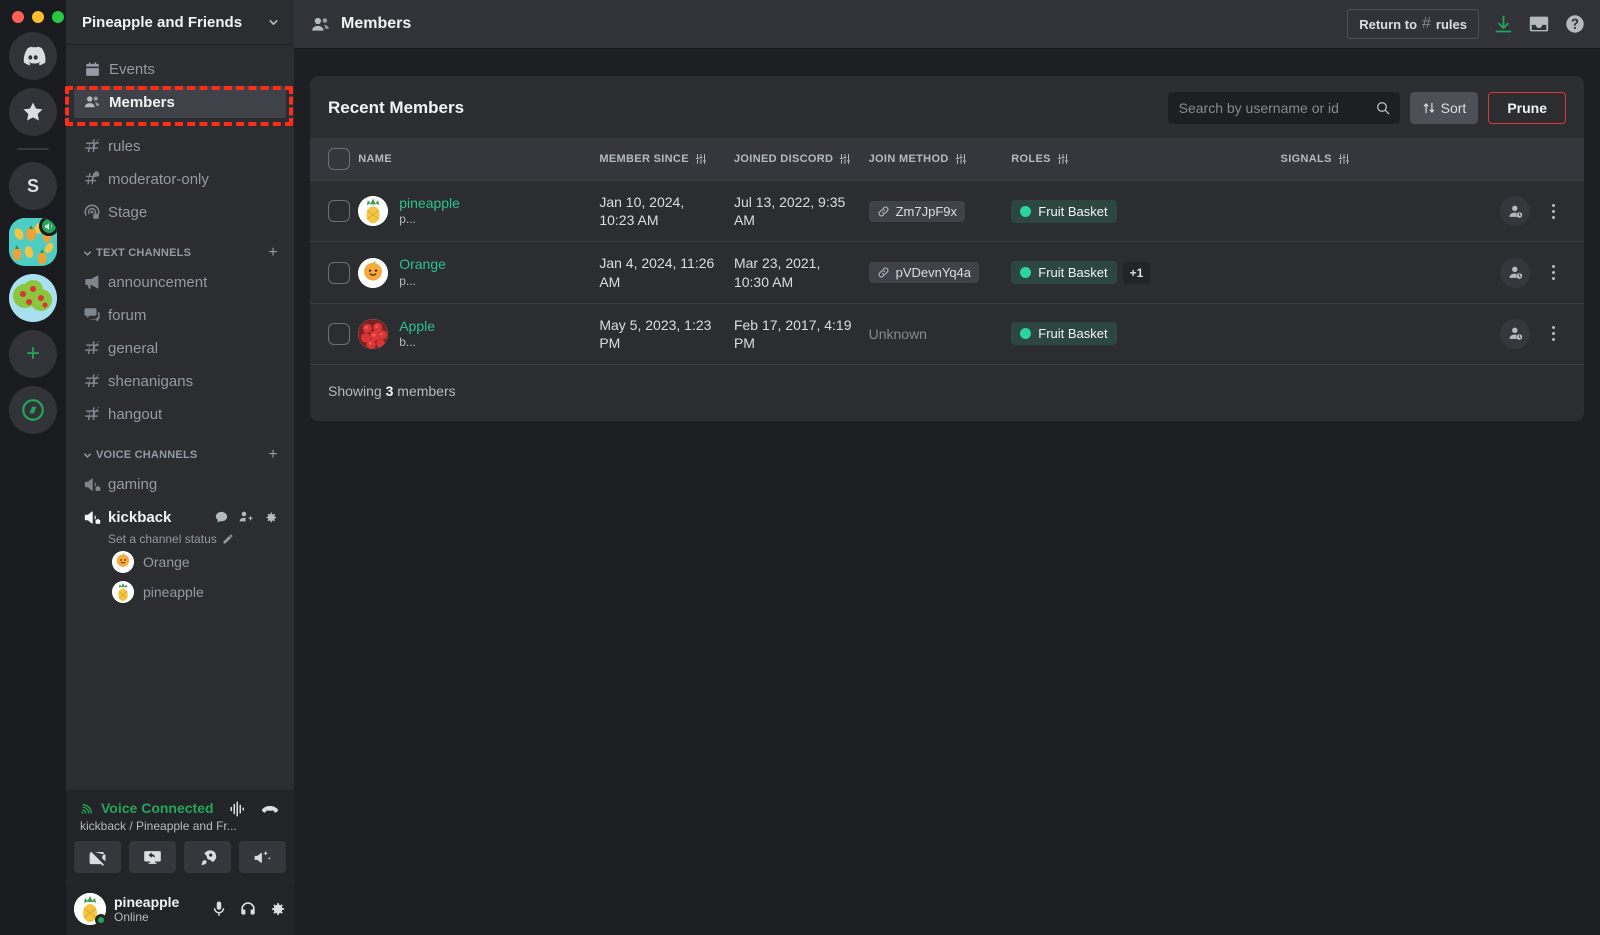  Describe the element at coordinates (801, 159) in the screenshot. I see `column-header-joined-discord: JOINED DISCORD` at that location.